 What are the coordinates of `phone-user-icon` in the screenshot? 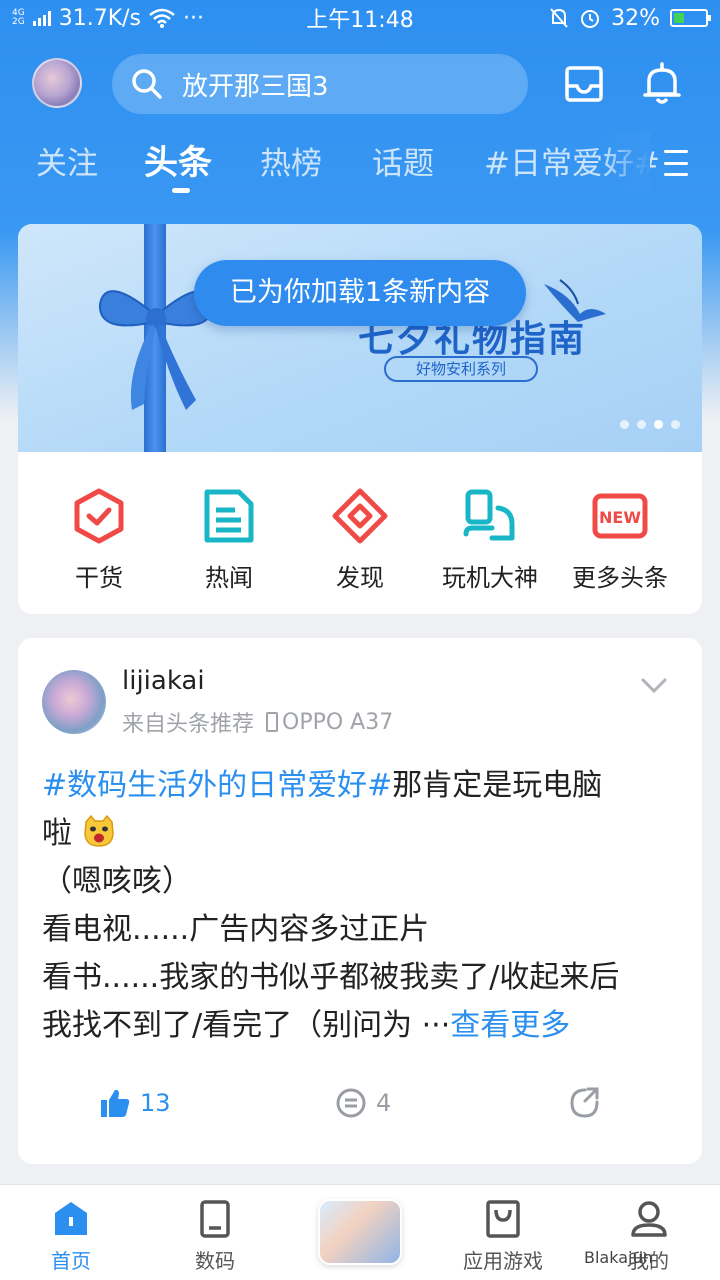 It's located at (489, 515).